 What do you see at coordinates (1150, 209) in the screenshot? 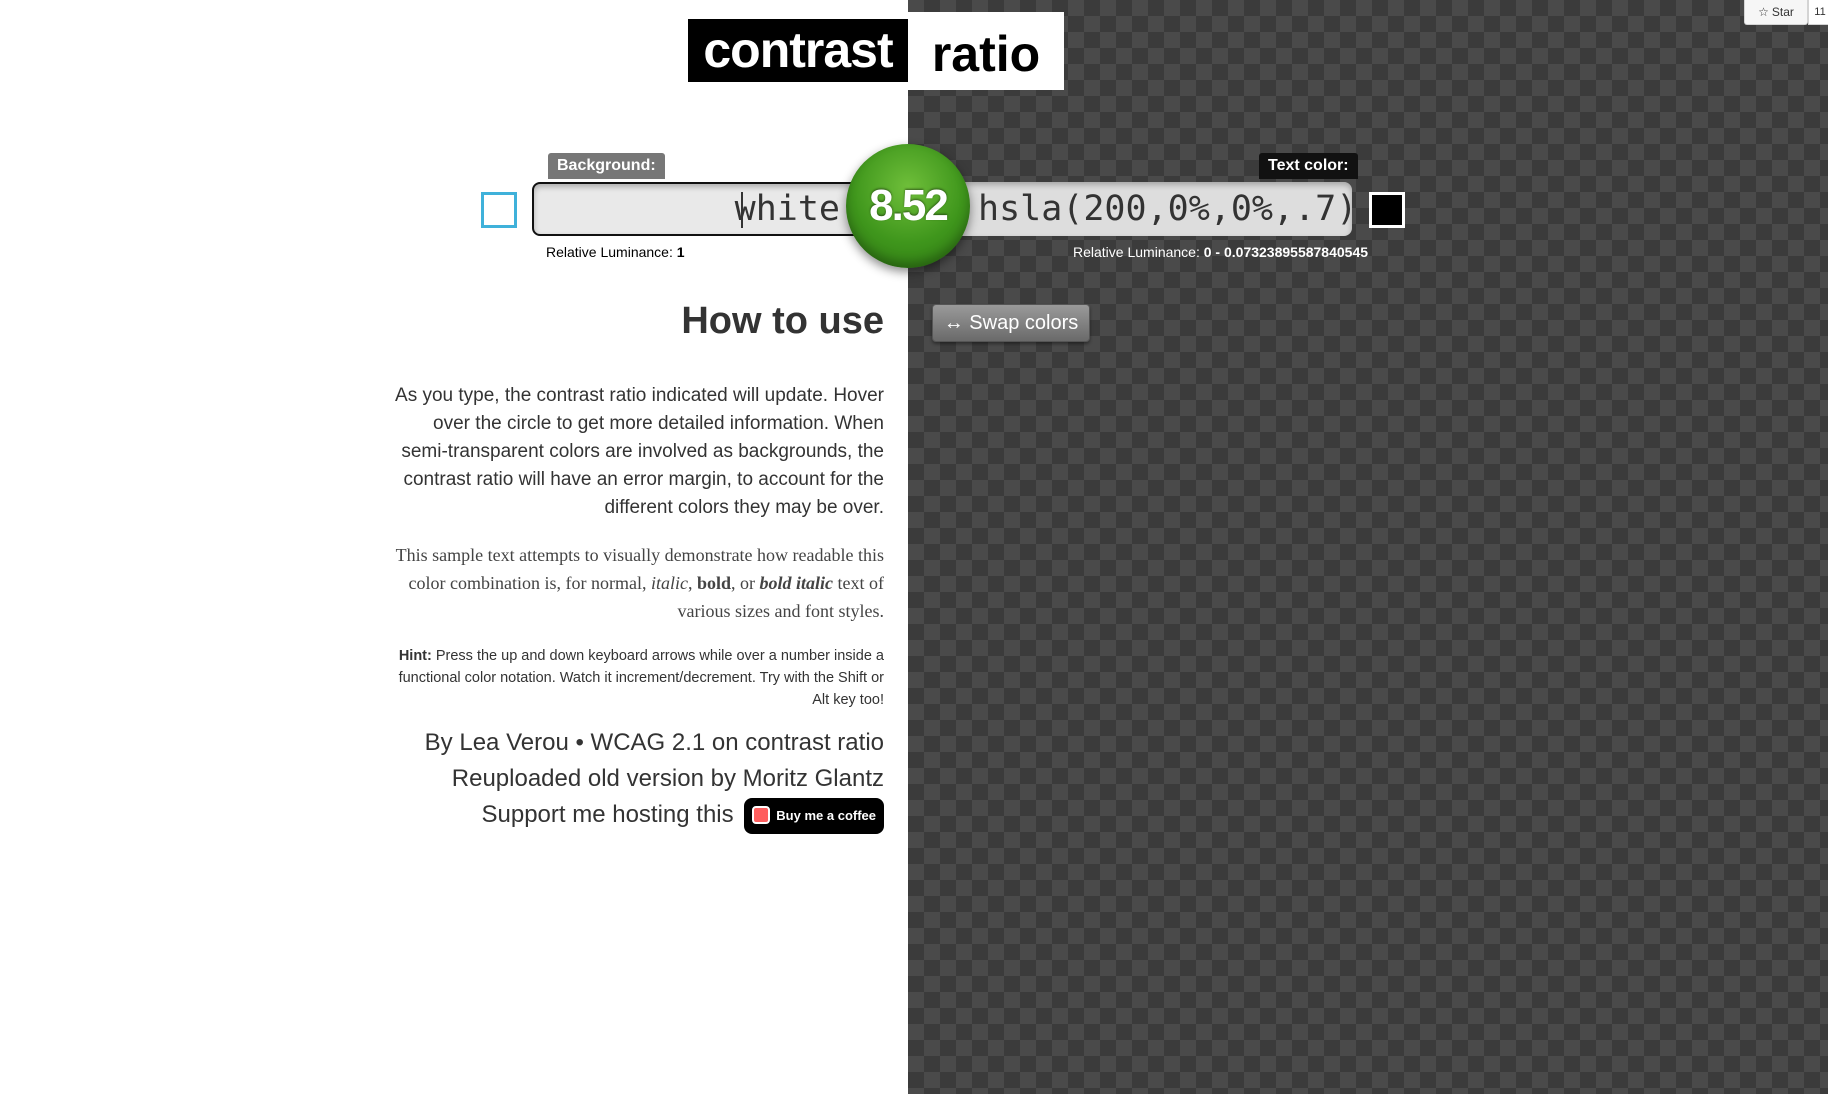
I see `text-color-input: hsla(200,0%,0%,.7)` at bounding box center [1150, 209].